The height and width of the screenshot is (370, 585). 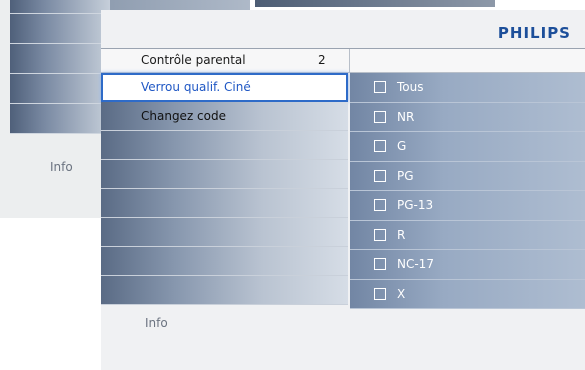 What do you see at coordinates (349, 60) in the screenshot?
I see `menu-header-divider` at bounding box center [349, 60].